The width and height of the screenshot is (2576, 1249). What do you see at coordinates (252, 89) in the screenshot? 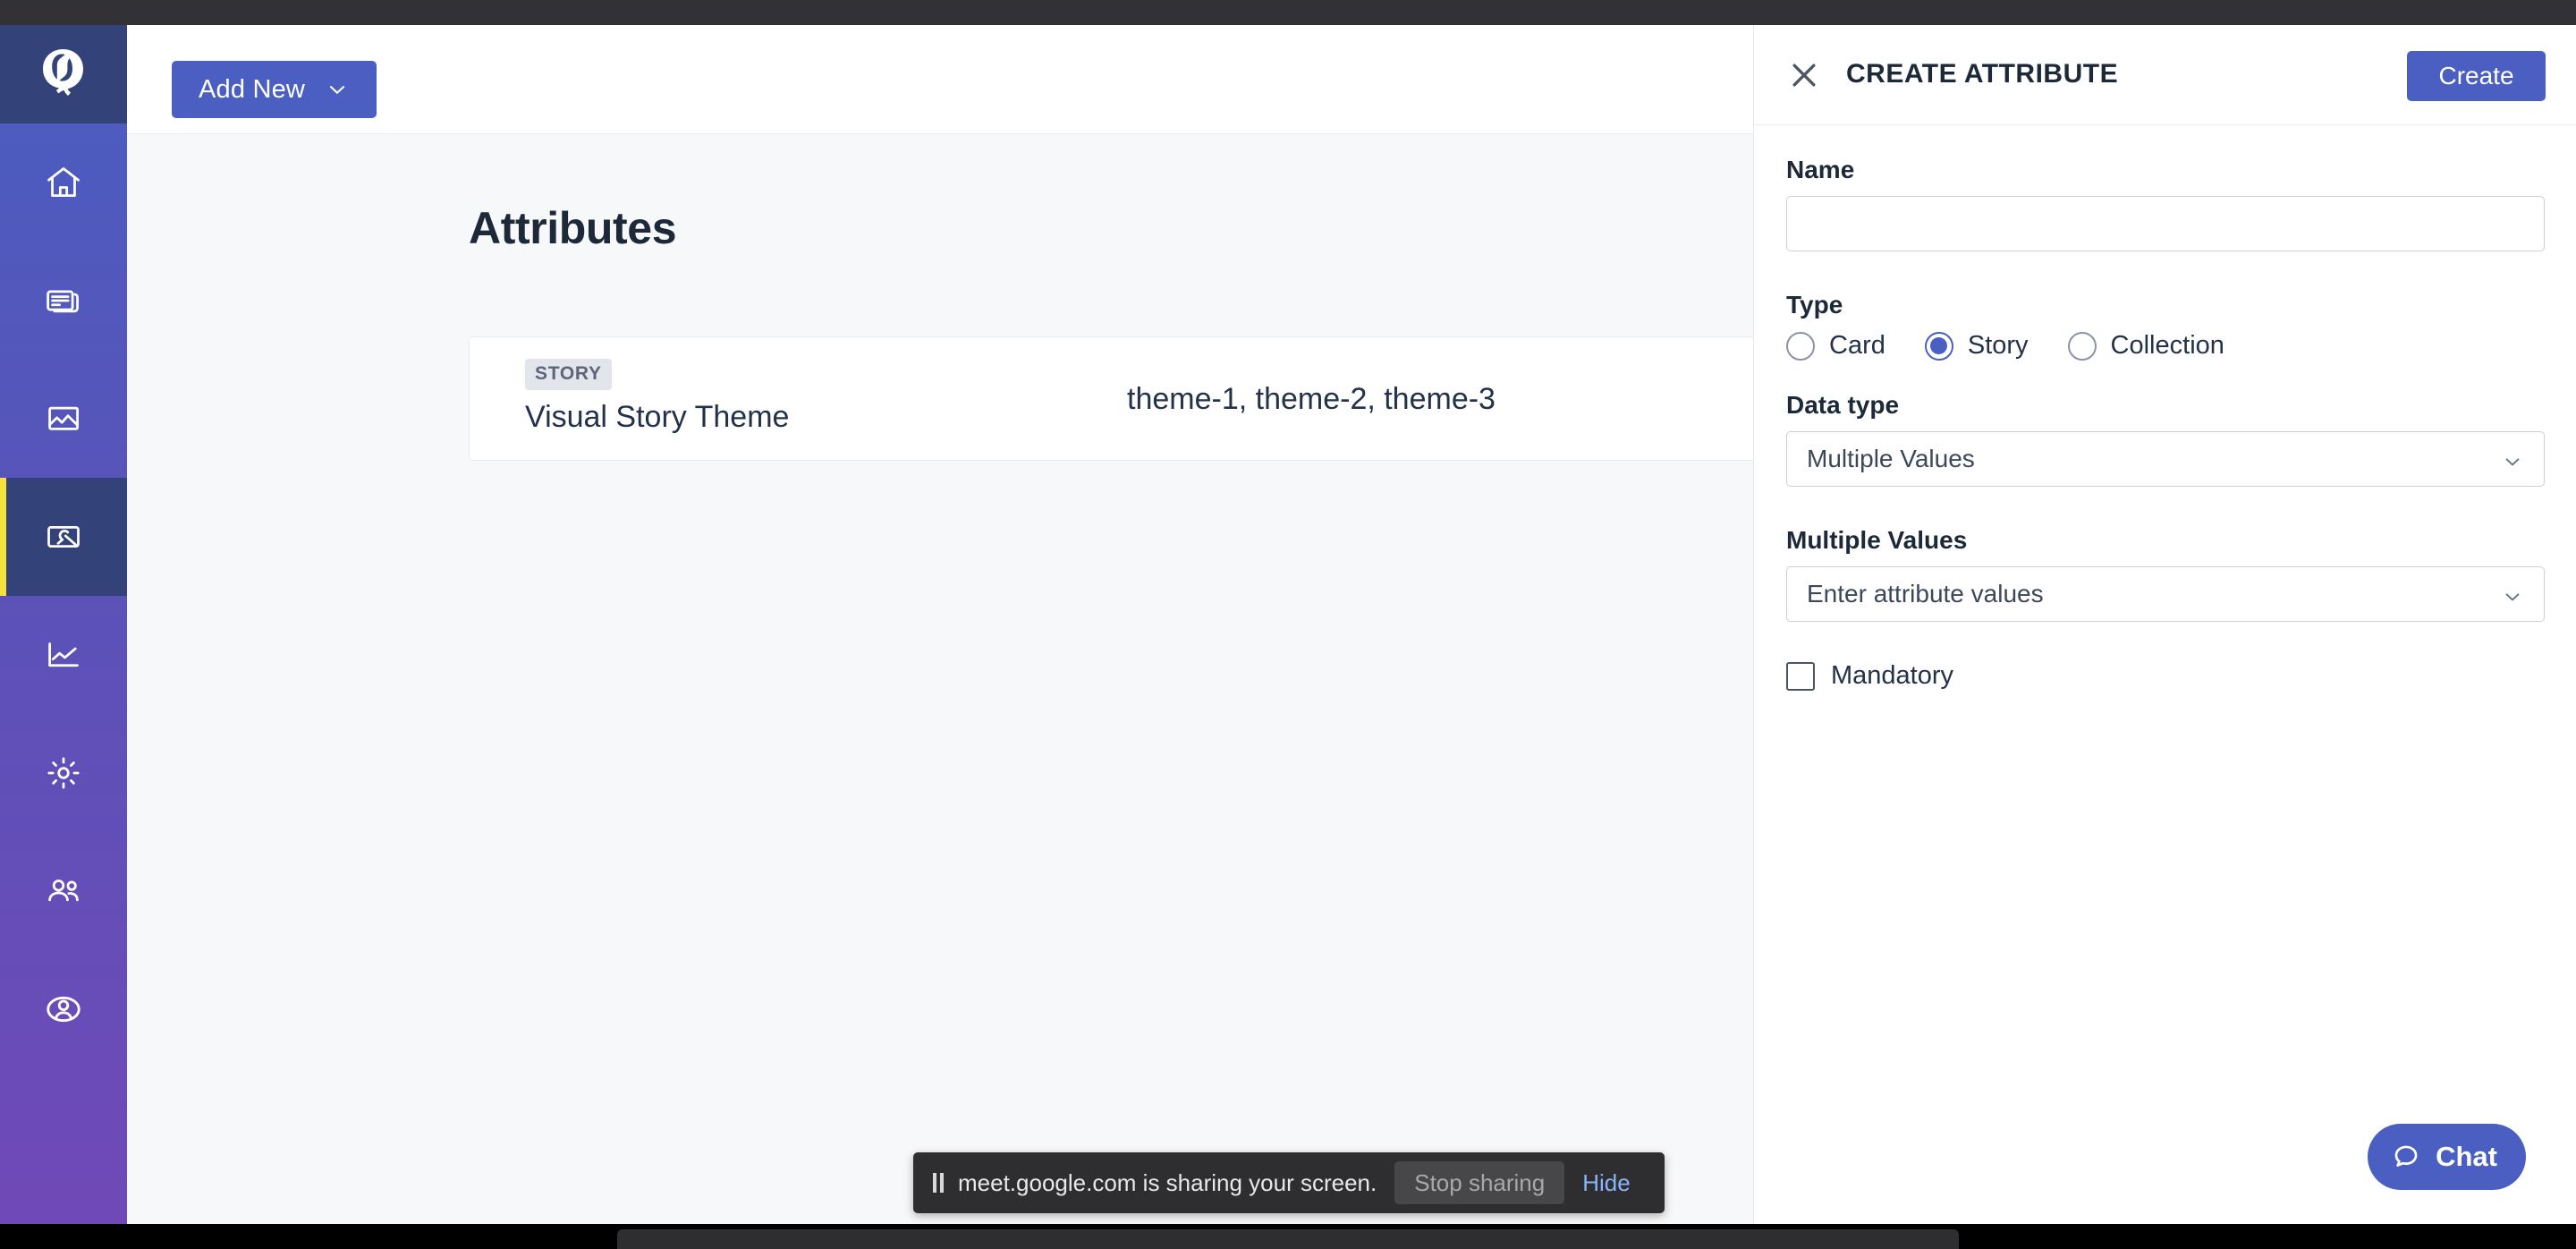
I see `add-new-label: Add New` at bounding box center [252, 89].